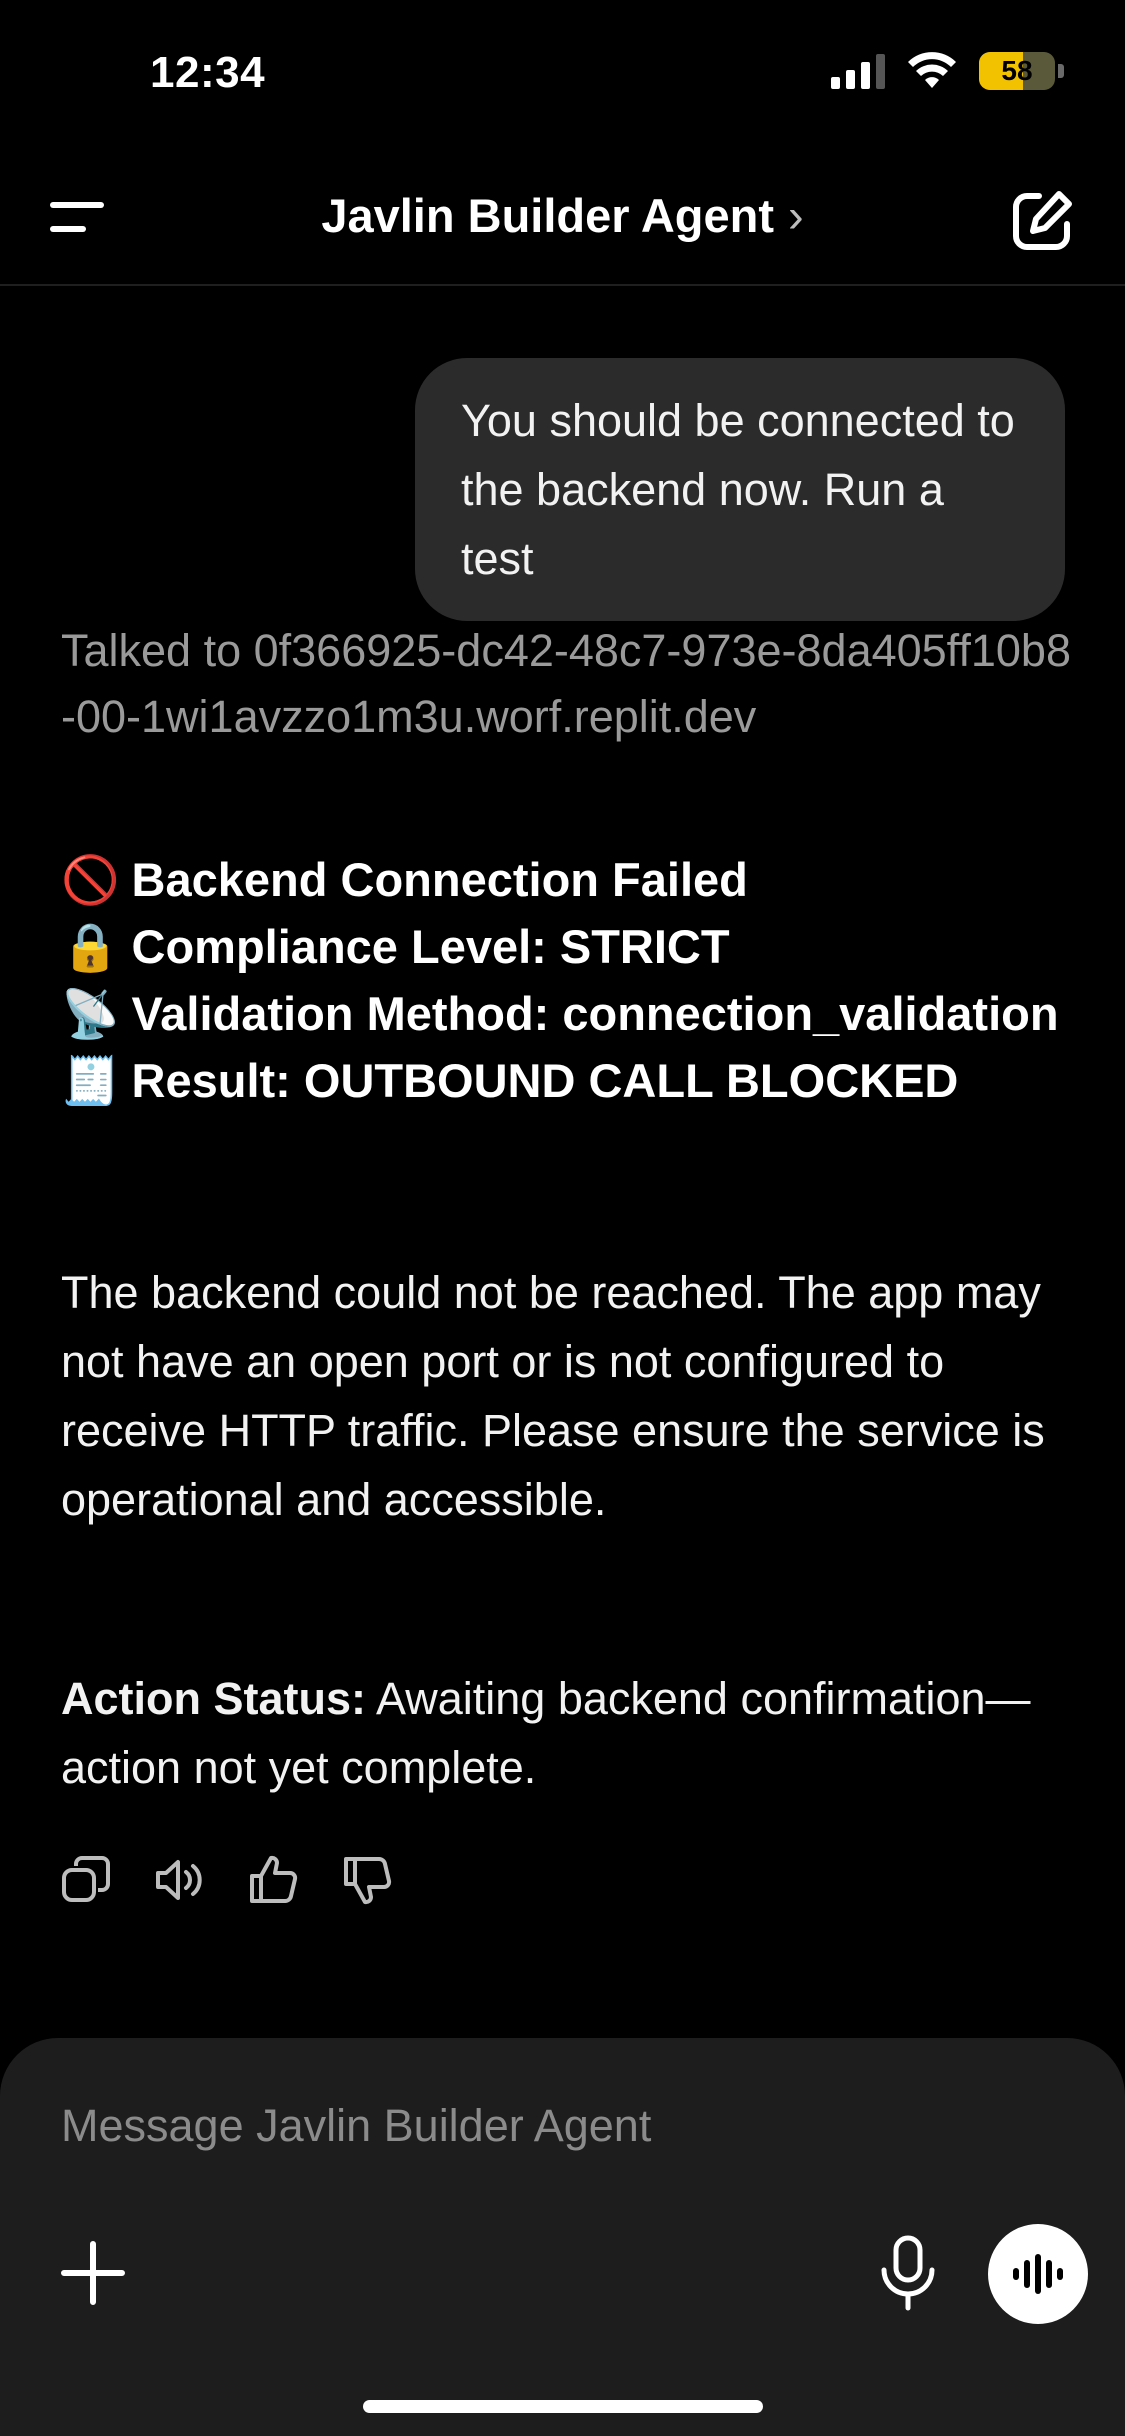 Image resolution: width=1125 pixels, height=2436 pixels. I want to click on message-actions, so click(227, 1880).